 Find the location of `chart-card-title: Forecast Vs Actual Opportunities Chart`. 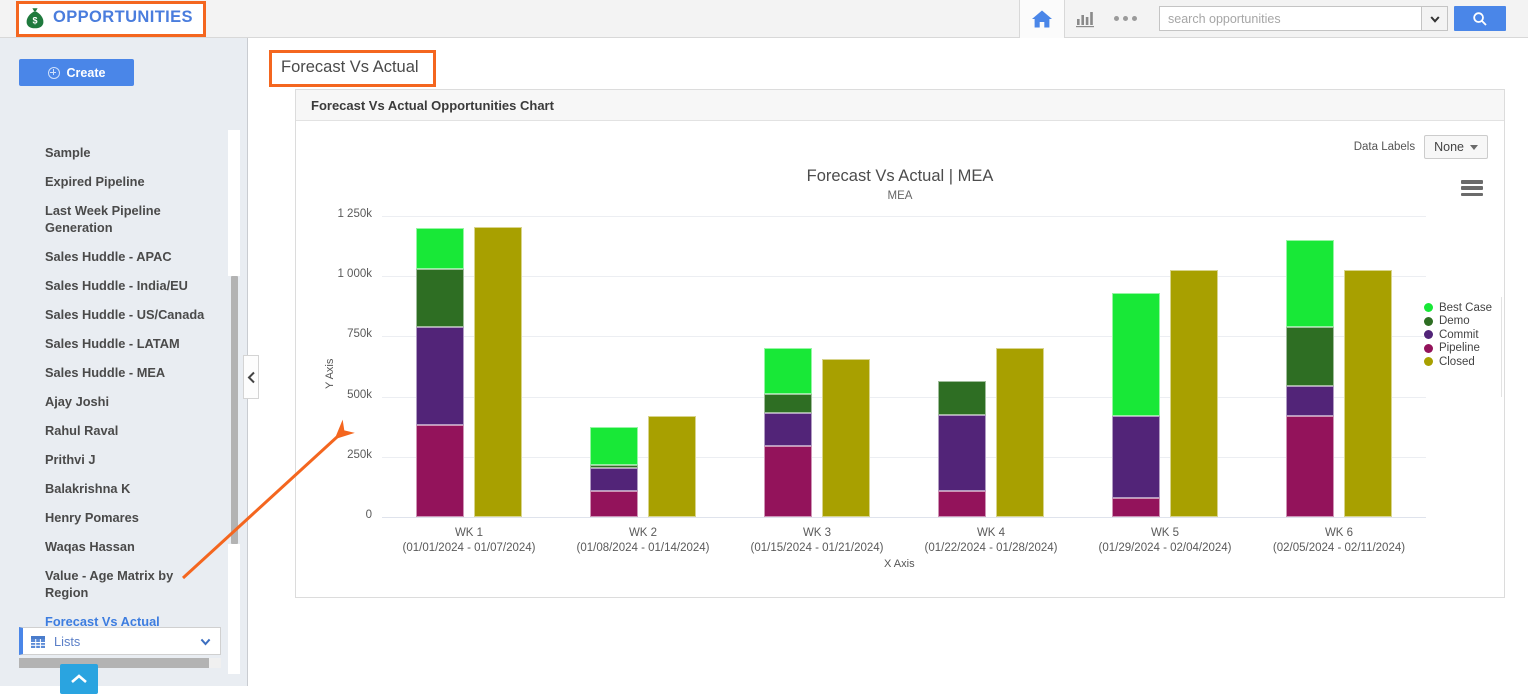

chart-card-title: Forecast Vs Actual Opportunities Chart is located at coordinates (900, 105).